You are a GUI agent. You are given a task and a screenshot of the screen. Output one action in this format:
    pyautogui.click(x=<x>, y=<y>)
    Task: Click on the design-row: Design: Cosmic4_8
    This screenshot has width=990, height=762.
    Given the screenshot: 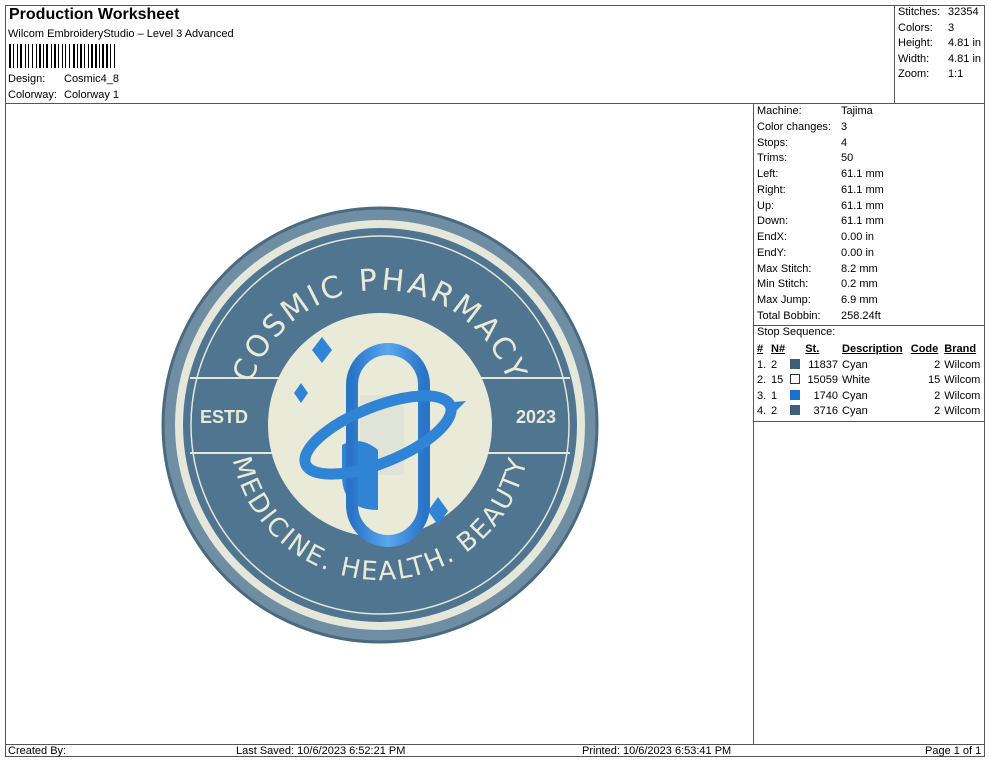 What is the action you would take?
    pyautogui.click(x=63, y=79)
    